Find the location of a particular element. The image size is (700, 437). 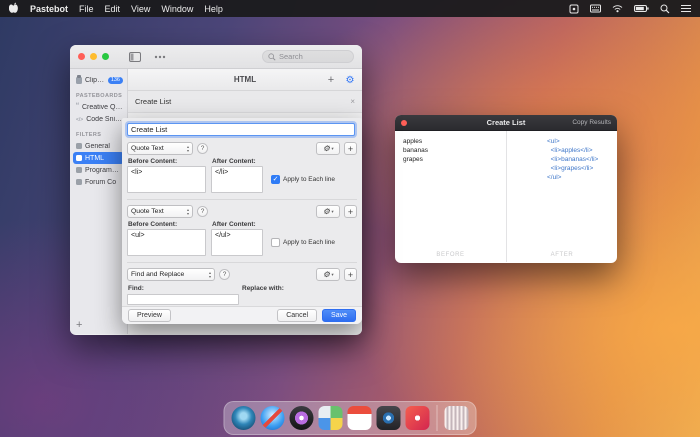

notification-center-icon is located at coordinates (686, 8).